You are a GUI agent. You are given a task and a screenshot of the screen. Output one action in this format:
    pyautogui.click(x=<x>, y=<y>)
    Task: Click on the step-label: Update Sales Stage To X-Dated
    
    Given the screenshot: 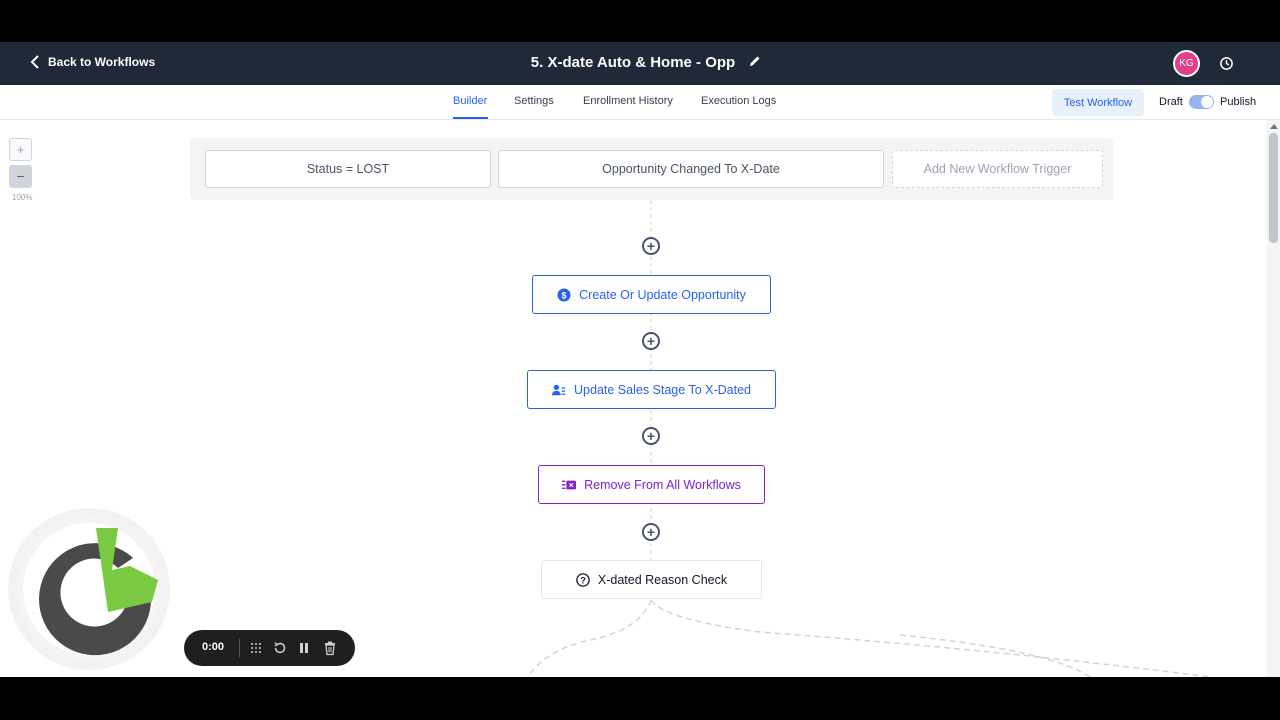 What is the action you would take?
    pyautogui.click(x=662, y=389)
    